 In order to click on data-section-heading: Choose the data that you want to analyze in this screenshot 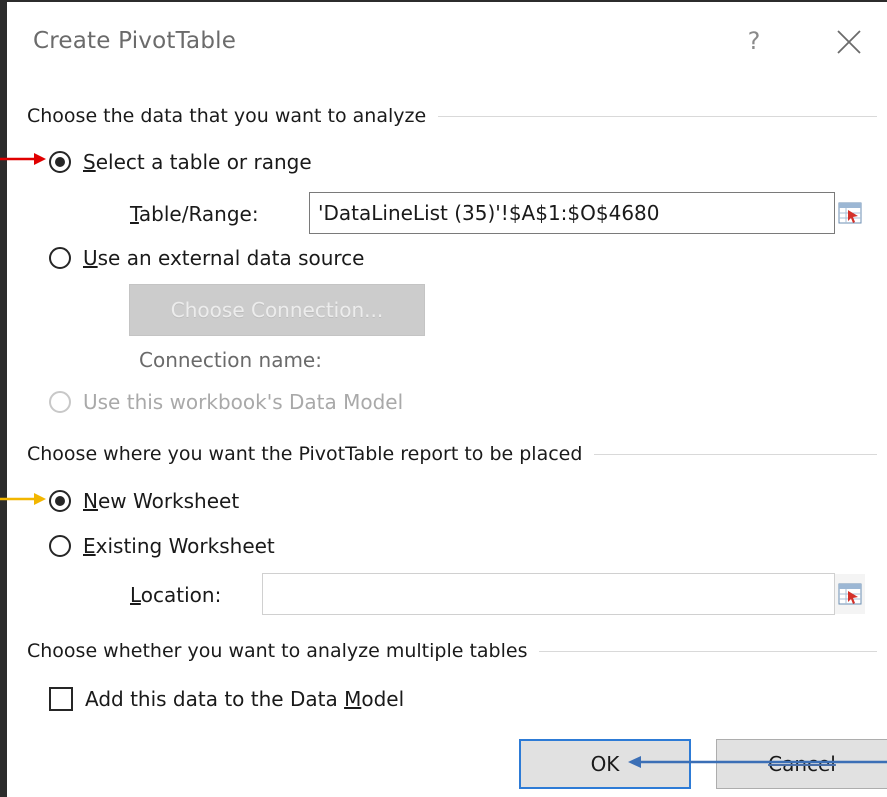, I will do `click(227, 116)`.